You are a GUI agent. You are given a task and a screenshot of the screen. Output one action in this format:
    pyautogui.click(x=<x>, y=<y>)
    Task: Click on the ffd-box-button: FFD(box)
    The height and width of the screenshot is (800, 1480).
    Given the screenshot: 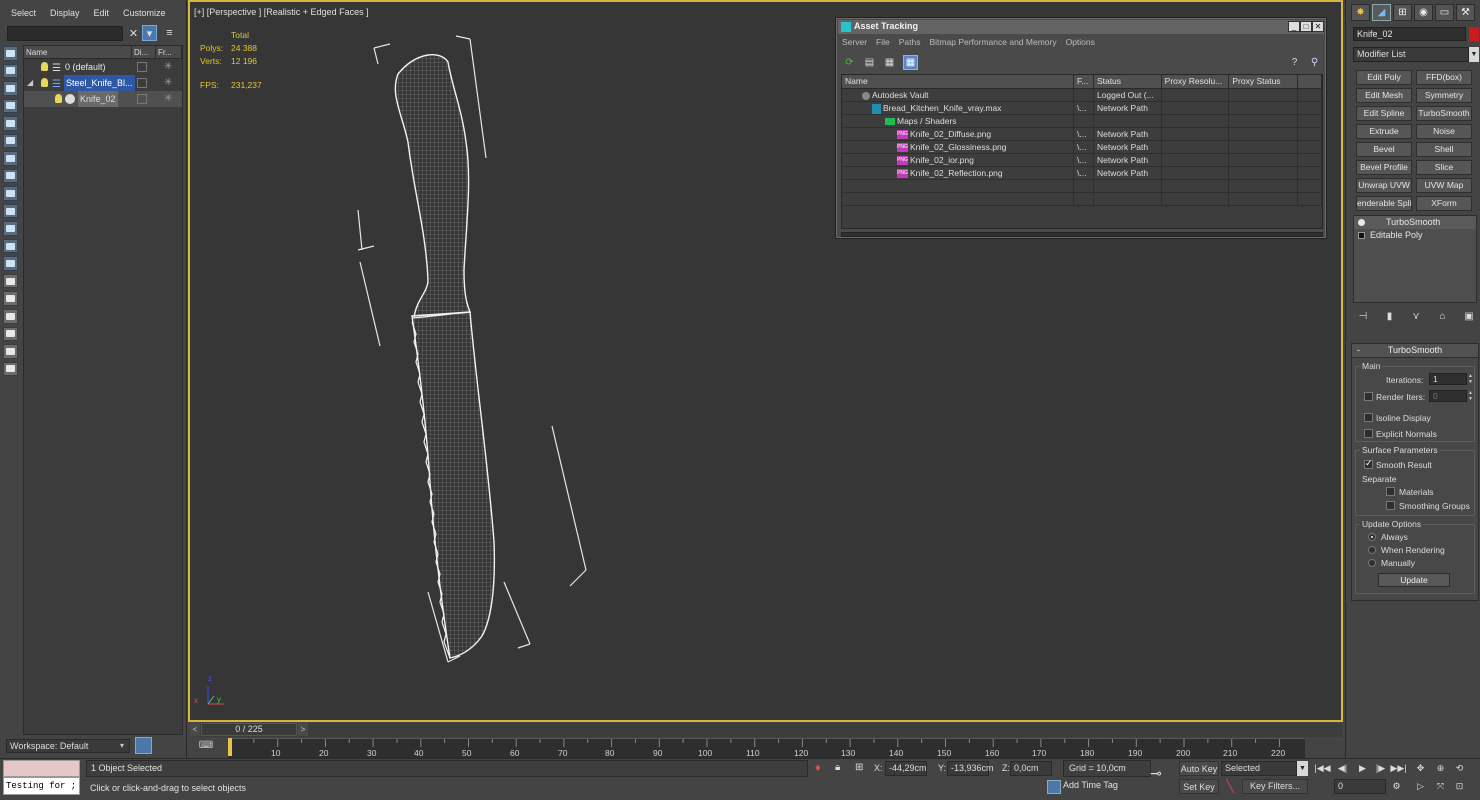 What is the action you would take?
    pyautogui.click(x=1444, y=77)
    